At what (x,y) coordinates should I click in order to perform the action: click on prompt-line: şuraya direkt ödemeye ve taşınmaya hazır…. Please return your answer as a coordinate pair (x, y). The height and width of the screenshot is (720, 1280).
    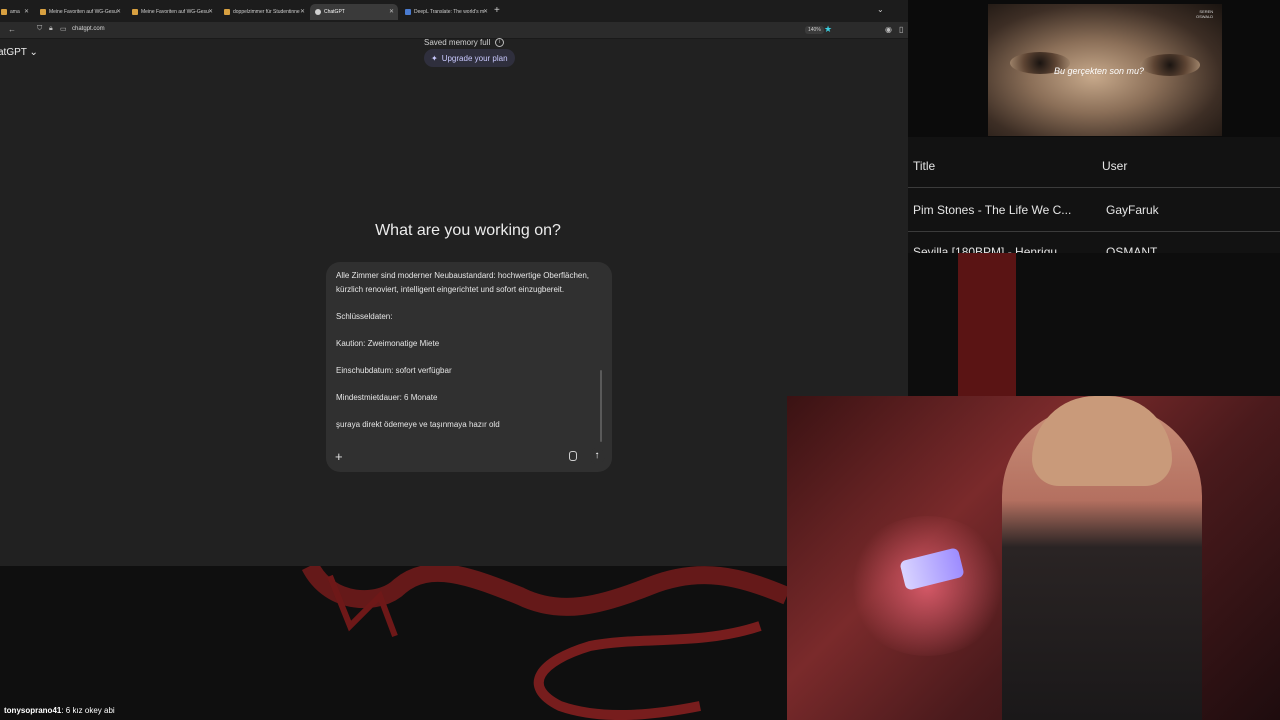
    Looking at the image, I should click on (418, 424).